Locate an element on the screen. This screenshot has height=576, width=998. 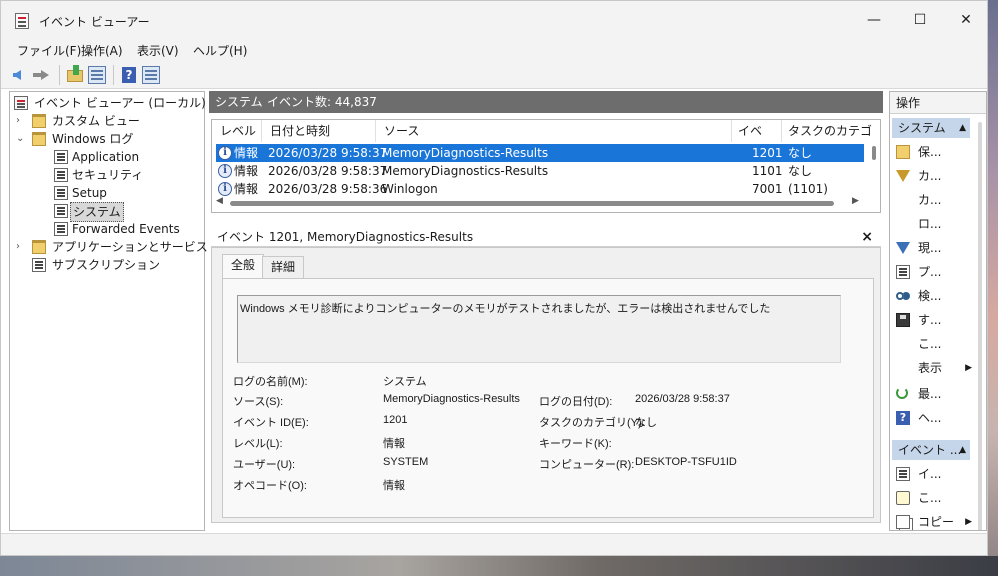
scrollbar-thumb is located at coordinates (532, 203).